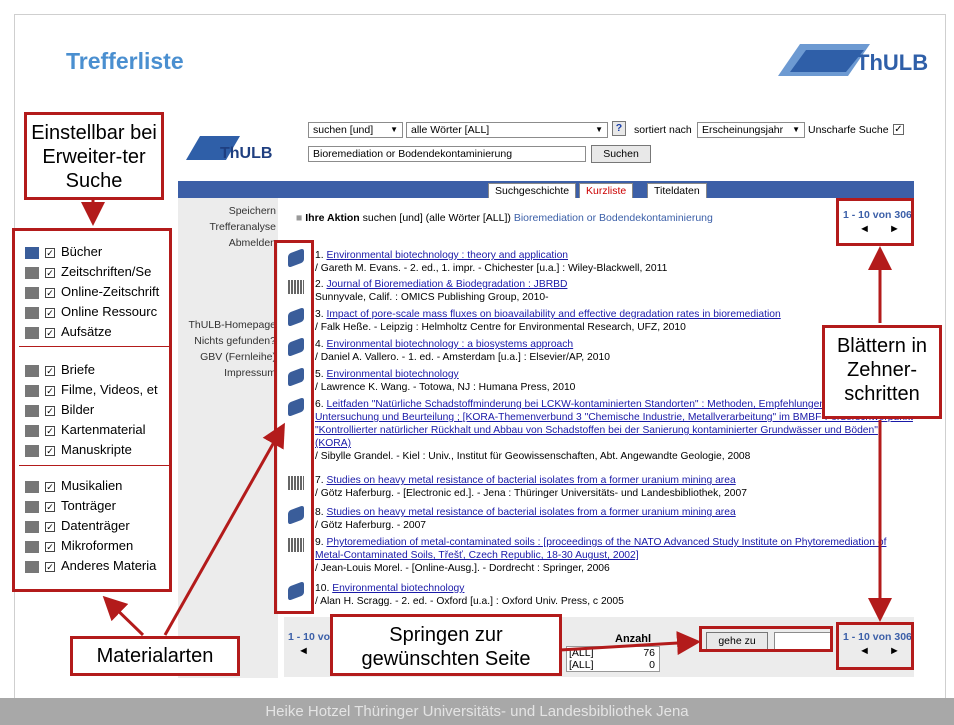  Describe the element at coordinates (94, 156) in the screenshot. I see `callout-settings: Einstellbar bei Erweiter-ter Suche` at that location.